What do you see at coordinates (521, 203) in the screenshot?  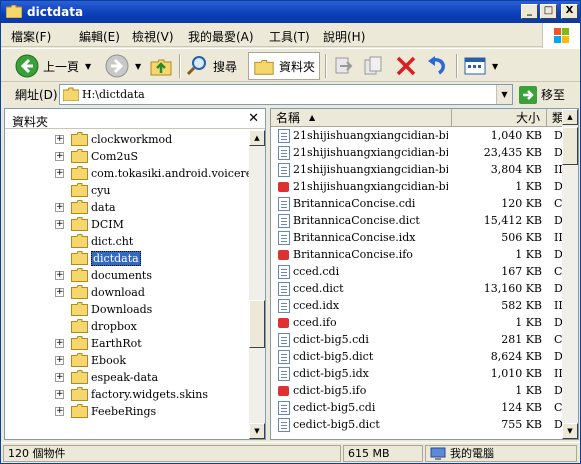 I see `file-size: 120 KB` at bounding box center [521, 203].